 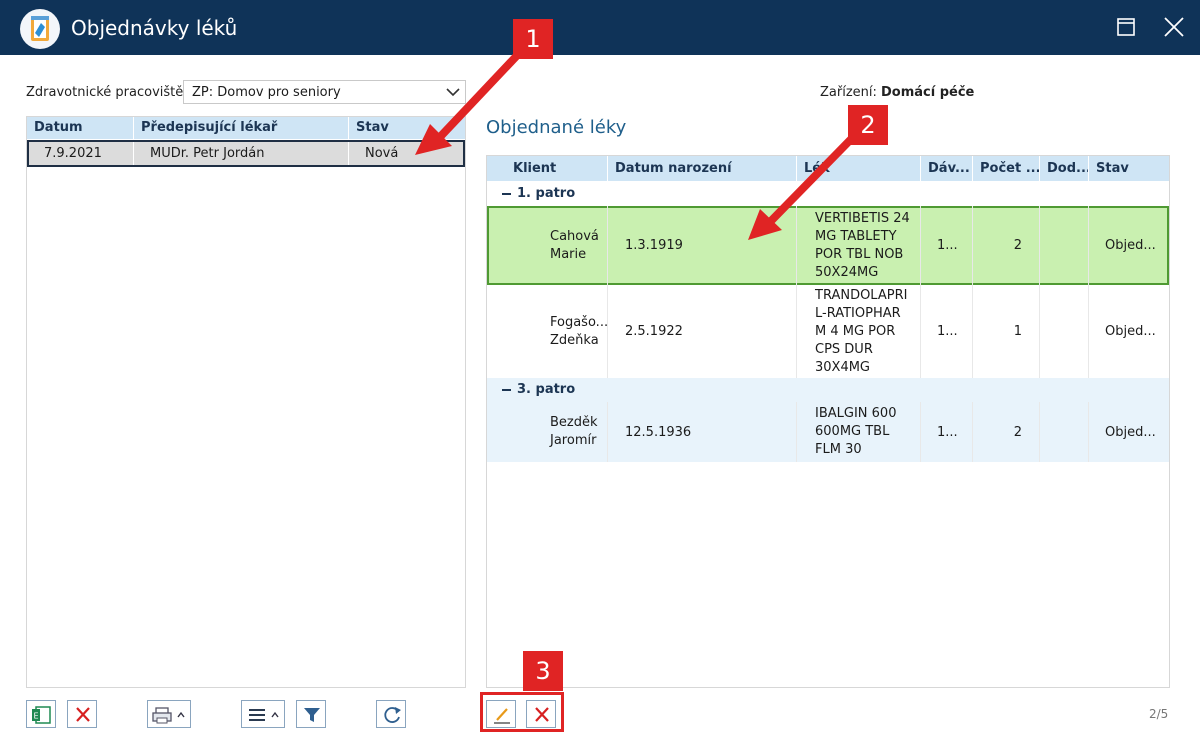 What do you see at coordinates (844, 349) in the screenshot?
I see `drug-line: CPS DUR` at bounding box center [844, 349].